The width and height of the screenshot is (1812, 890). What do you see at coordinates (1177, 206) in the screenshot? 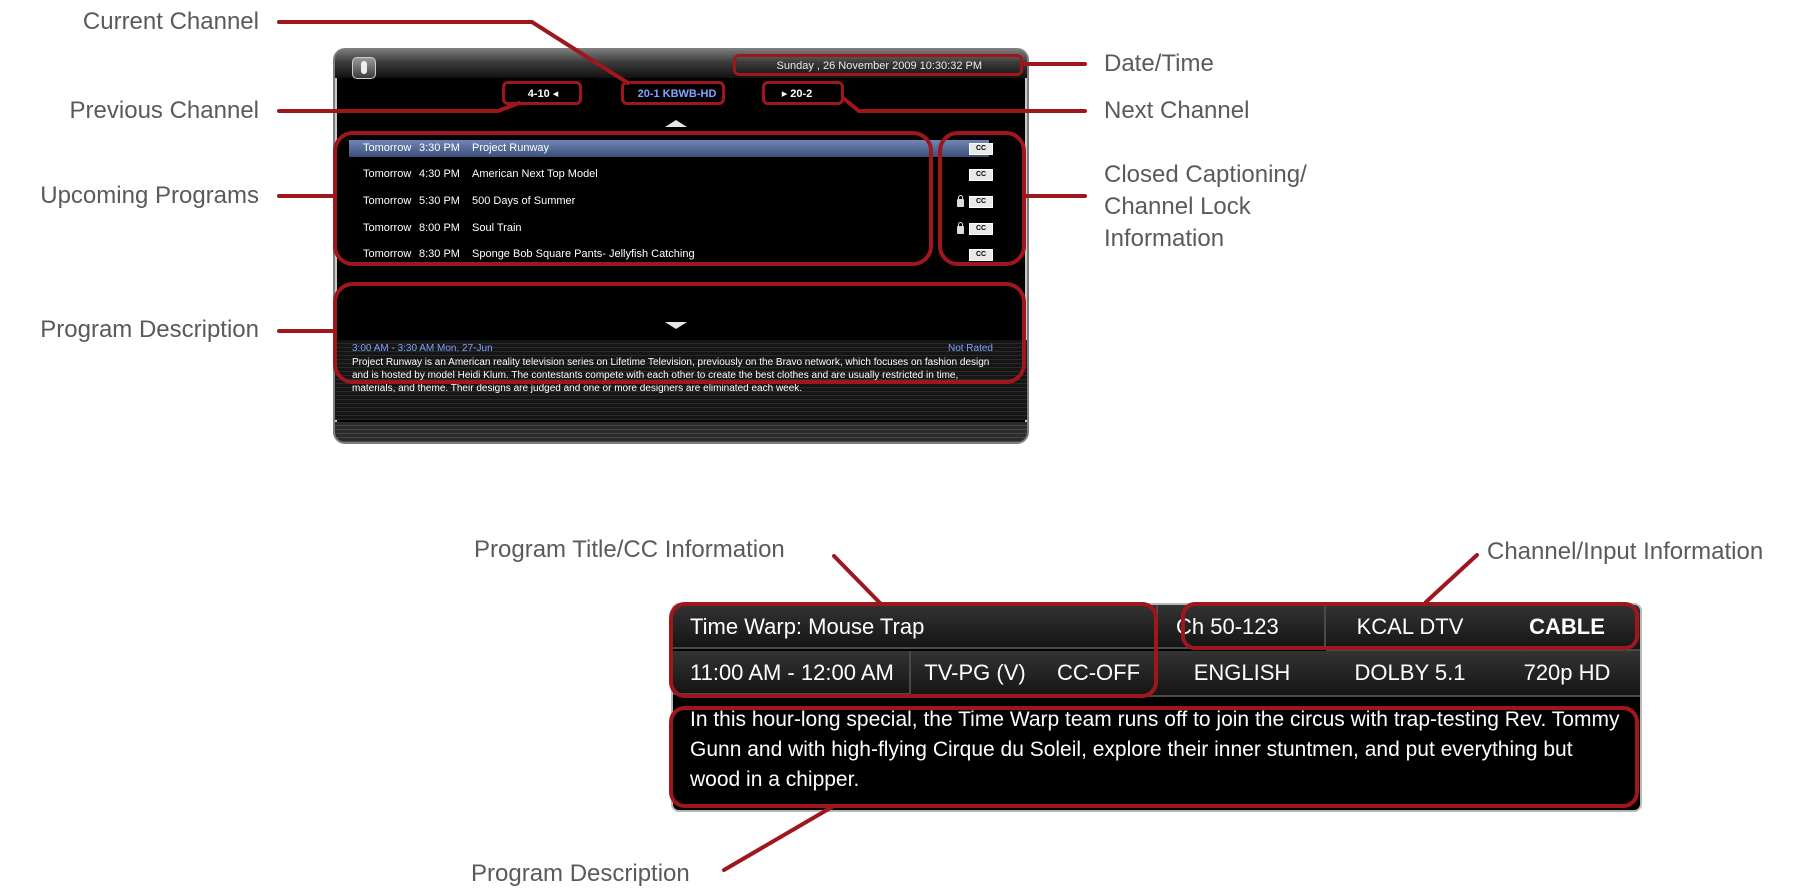
I see `callout-cc-line2: Channel Lock` at bounding box center [1177, 206].